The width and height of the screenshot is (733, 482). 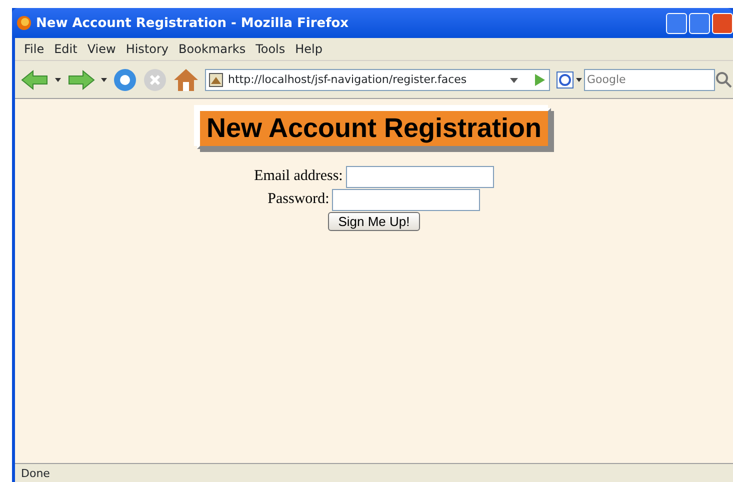 I want to click on status-text: Done, so click(x=35, y=473).